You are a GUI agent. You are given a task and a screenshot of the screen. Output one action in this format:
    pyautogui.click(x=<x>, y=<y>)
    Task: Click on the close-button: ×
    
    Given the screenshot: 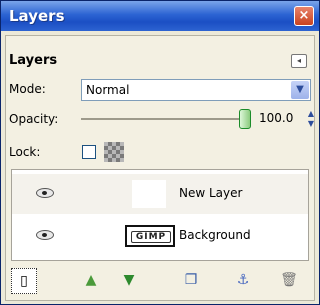 What is the action you would take?
    pyautogui.click(x=304, y=16)
    